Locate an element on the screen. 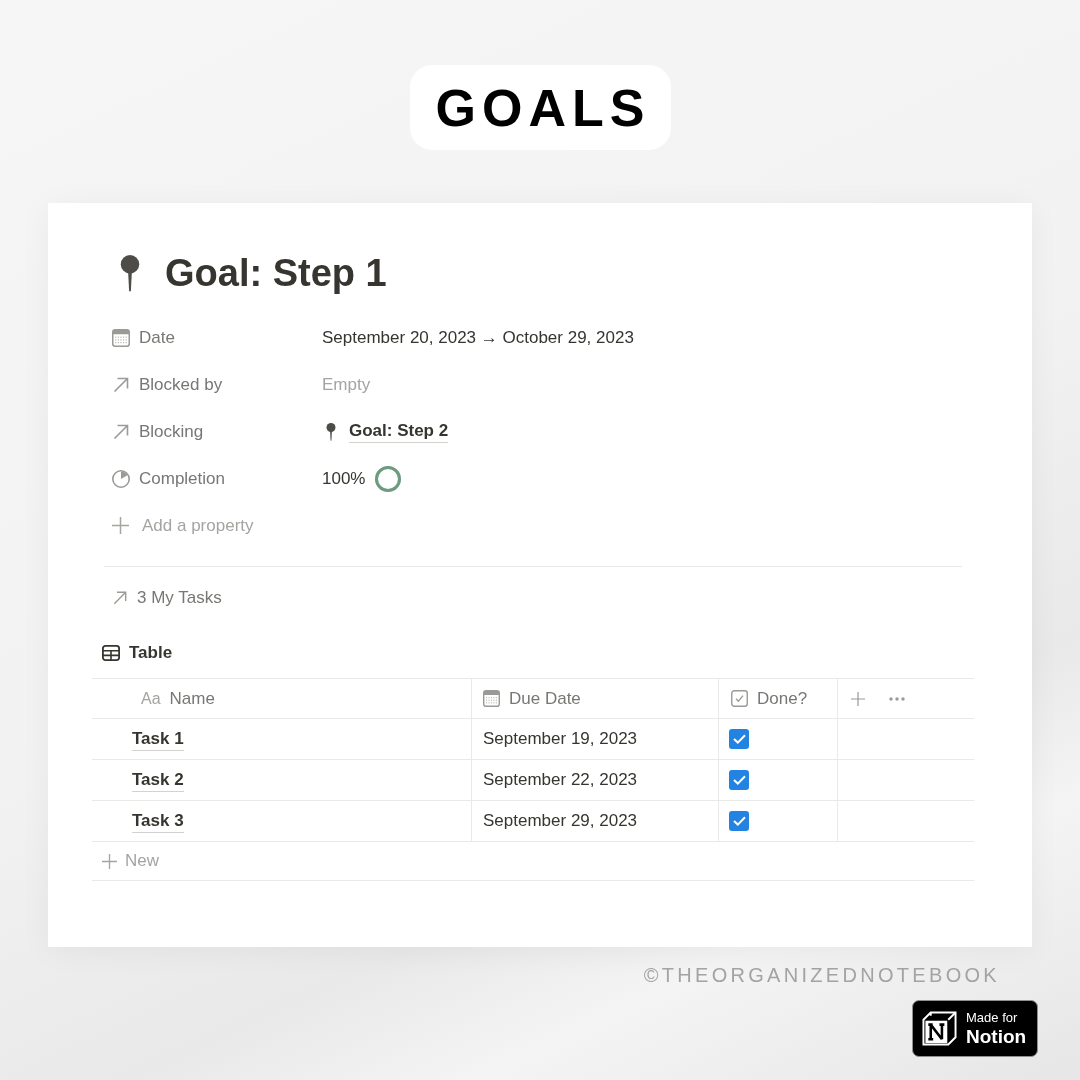 Image resolution: width=1080 pixels, height=1080 pixels. add-property-button: Add a property is located at coordinates (183, 525).